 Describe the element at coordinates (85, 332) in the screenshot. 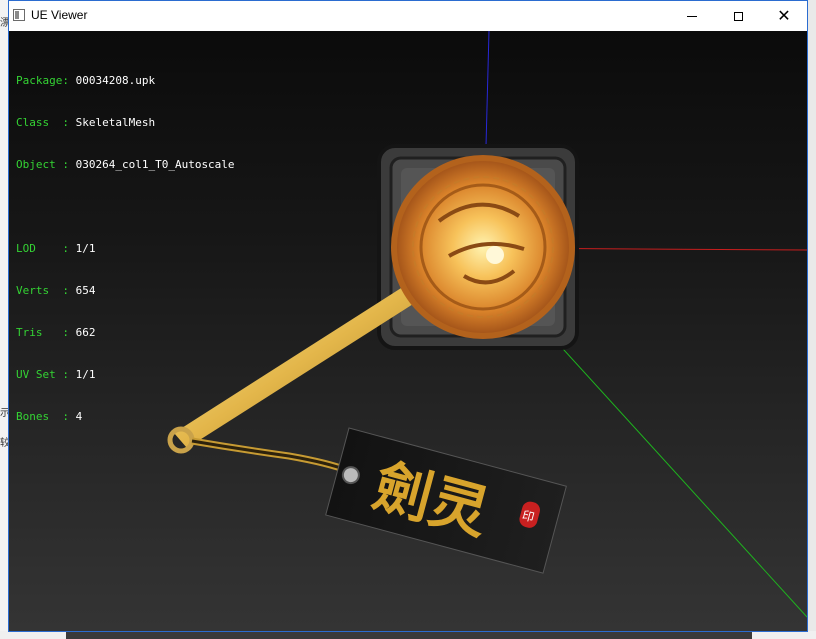

I see `info-value: 662` at that location.